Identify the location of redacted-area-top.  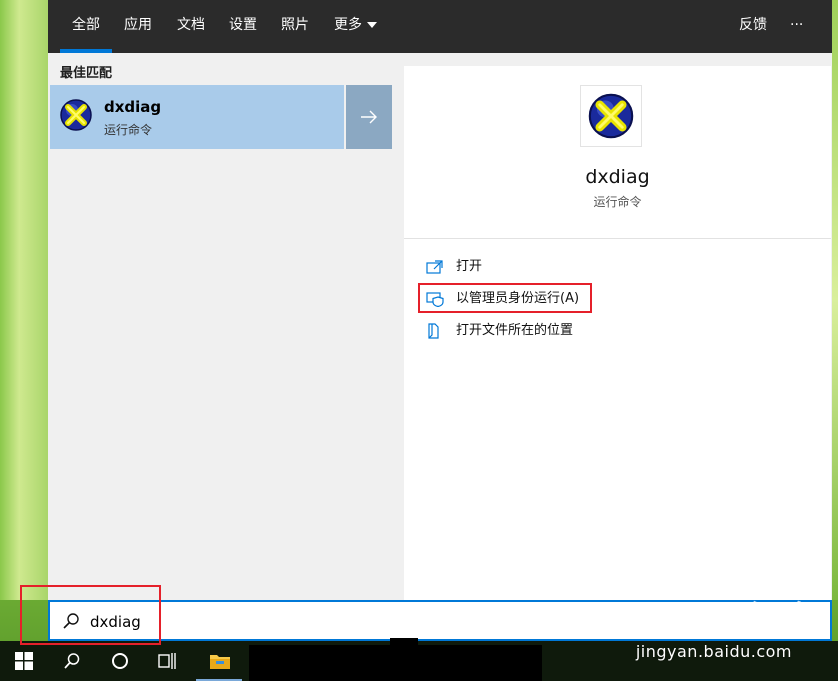
(404, 642).